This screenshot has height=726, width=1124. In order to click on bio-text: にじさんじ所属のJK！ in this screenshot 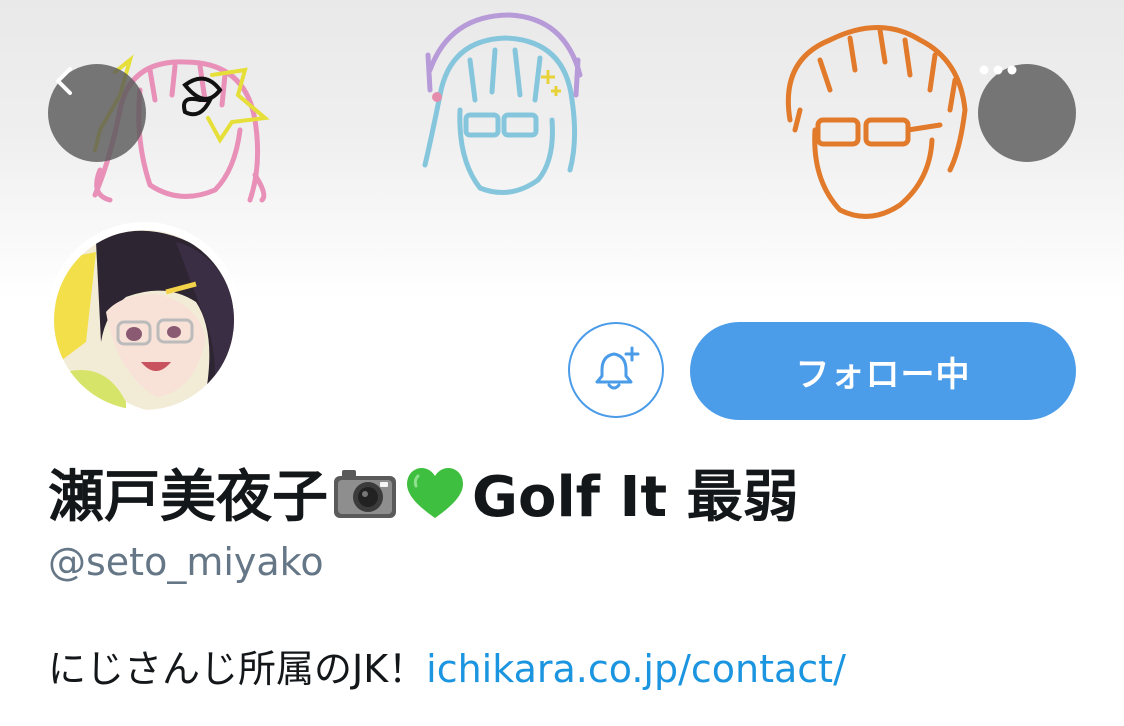, I will do `click(237, 669)`.